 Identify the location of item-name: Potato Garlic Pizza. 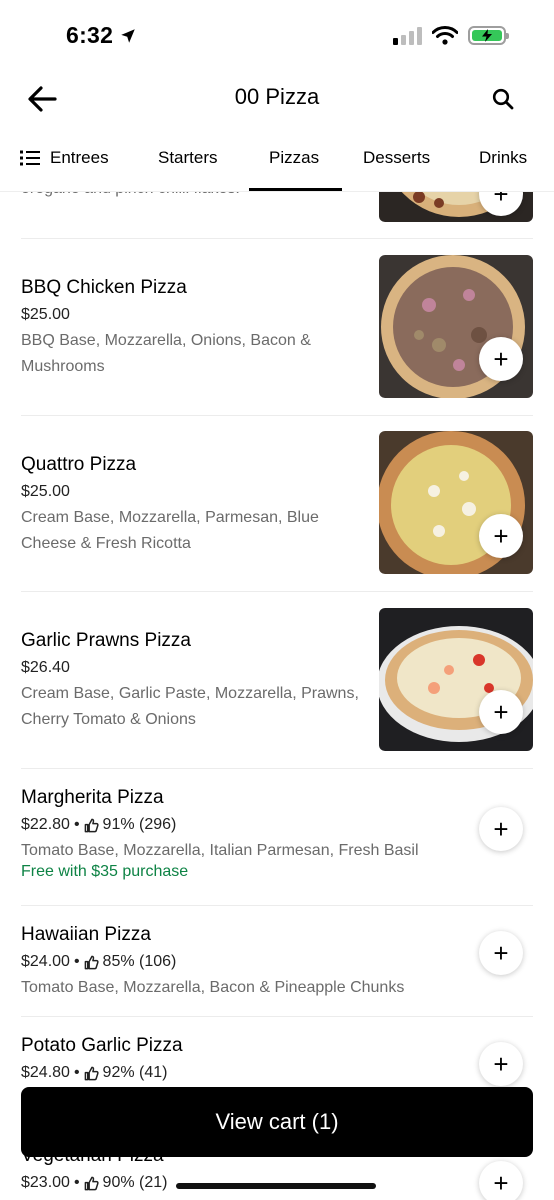
(102, 1045).